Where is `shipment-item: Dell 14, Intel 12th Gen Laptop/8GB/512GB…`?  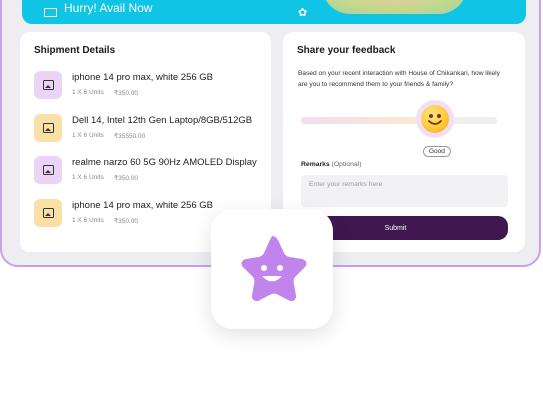 shipment-item: Dell 14, Intel 12th Gen Laptop/8GB/512GB… is located at coordinates (149, 130).